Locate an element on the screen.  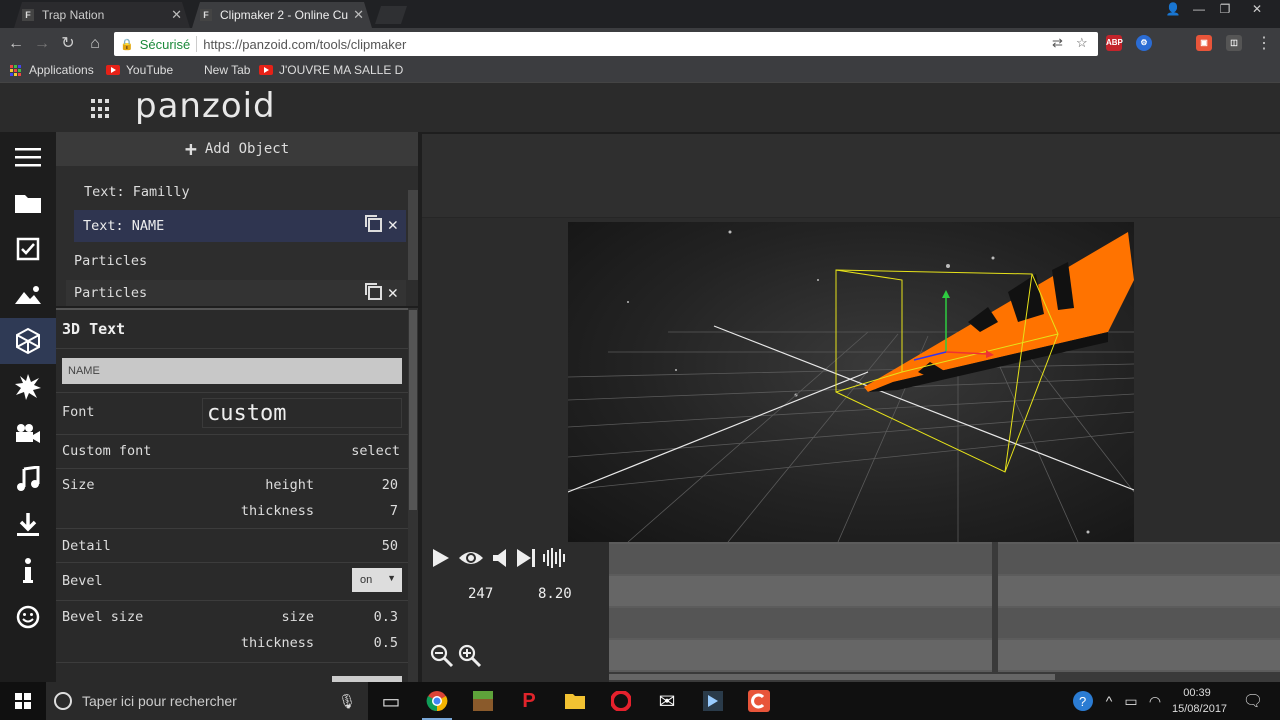
mail-icon: ✉ is located at coordinates (667, 701).